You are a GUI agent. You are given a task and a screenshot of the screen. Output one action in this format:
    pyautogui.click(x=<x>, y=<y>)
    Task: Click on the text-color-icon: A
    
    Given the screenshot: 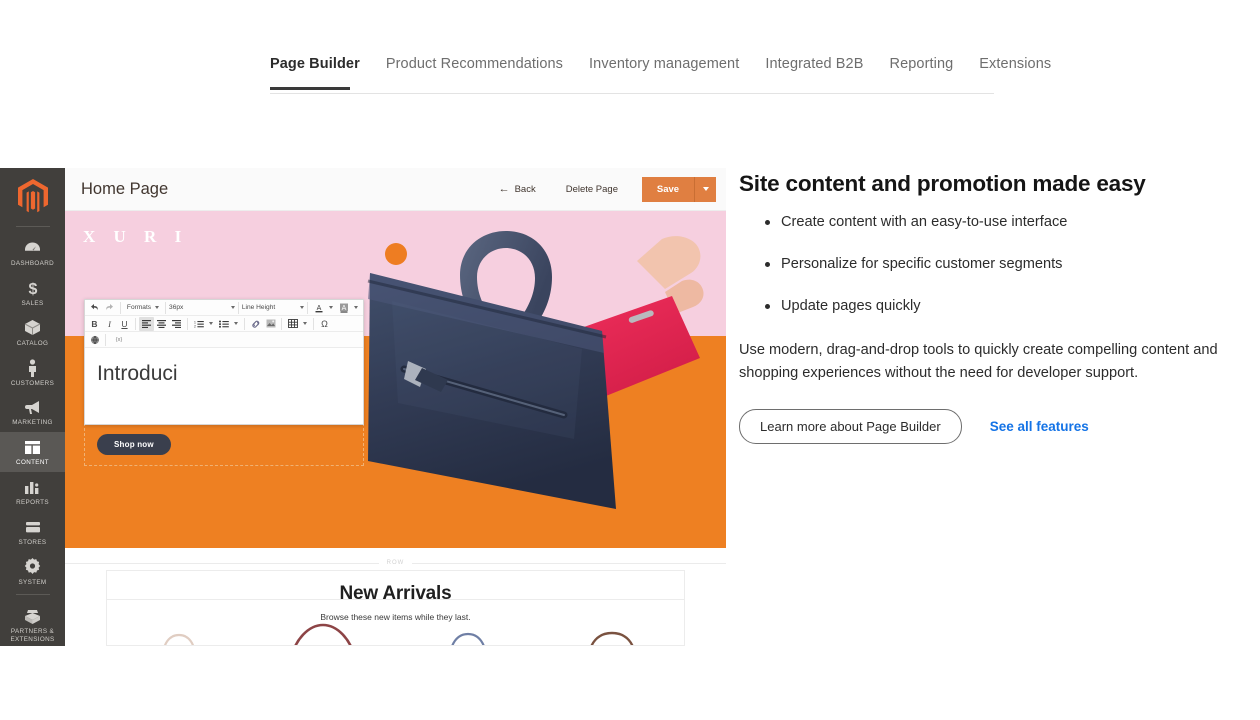 What is the action you would take?
    pyautogui.click(x=318, y=308)
    